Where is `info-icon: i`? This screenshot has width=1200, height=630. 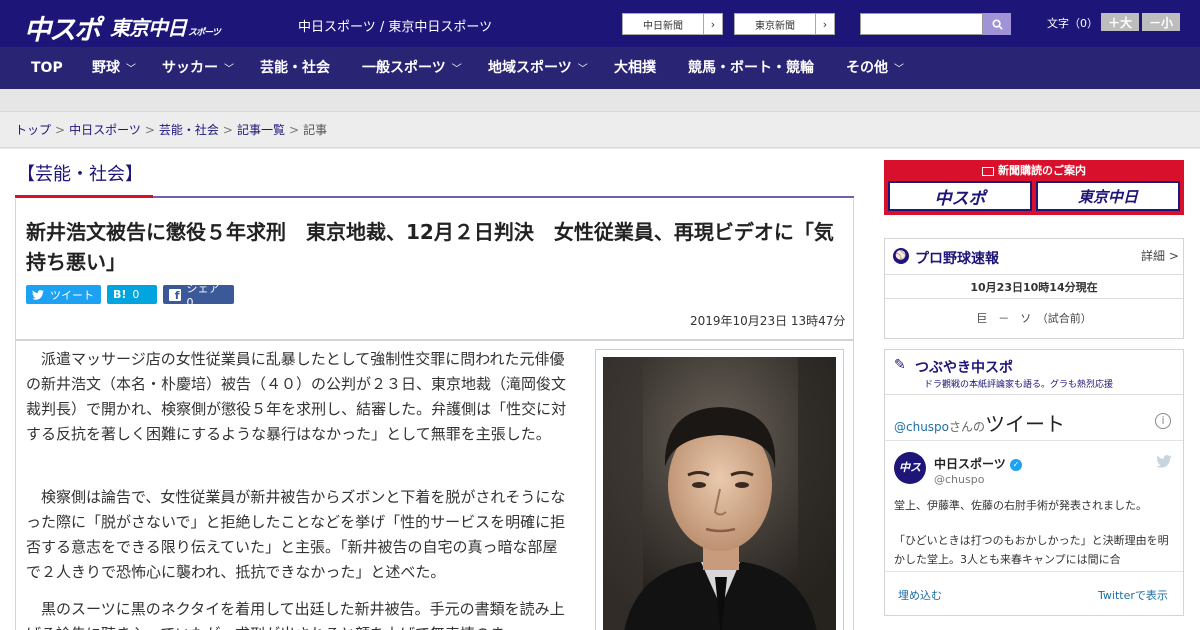
info-icon: i is located at coordinates (1163, 421).